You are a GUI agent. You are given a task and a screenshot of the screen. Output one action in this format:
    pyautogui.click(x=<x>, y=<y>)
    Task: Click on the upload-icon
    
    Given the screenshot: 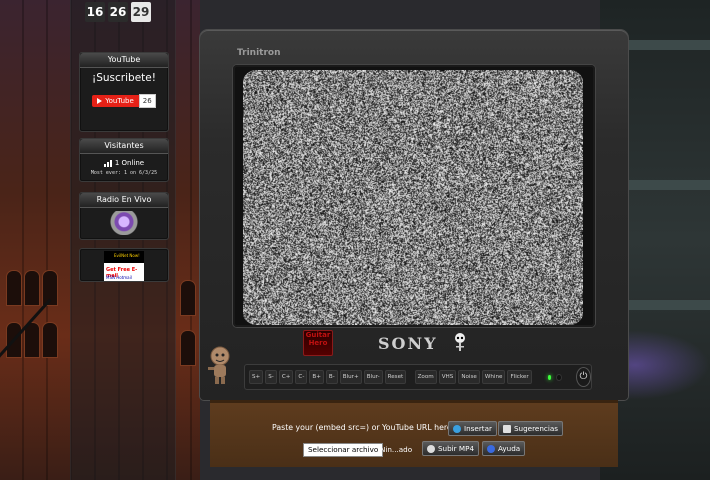 What is the action you would take?
    pyautogui.click(x=431, y=449)
    